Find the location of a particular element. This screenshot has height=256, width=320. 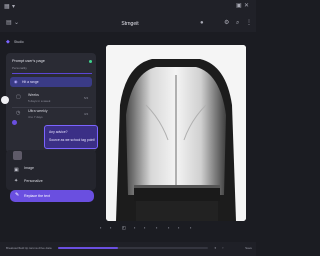

timeline-progress is located at coordinates (88, 248).